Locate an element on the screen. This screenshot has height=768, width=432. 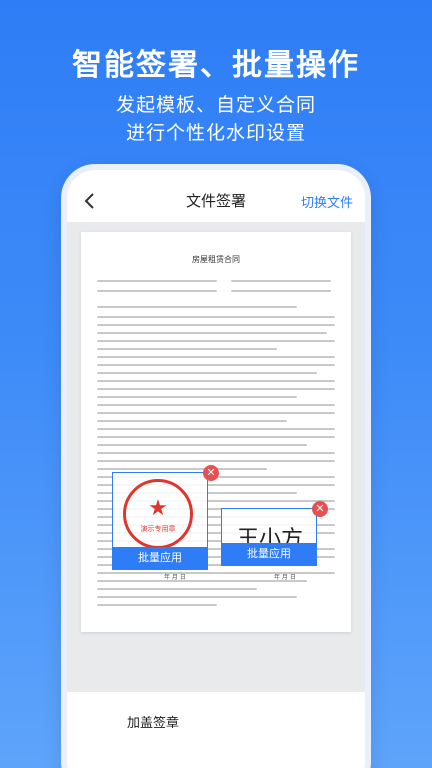
hero-title: 智能签署、批量操作 is located at coordinates (216, 65).